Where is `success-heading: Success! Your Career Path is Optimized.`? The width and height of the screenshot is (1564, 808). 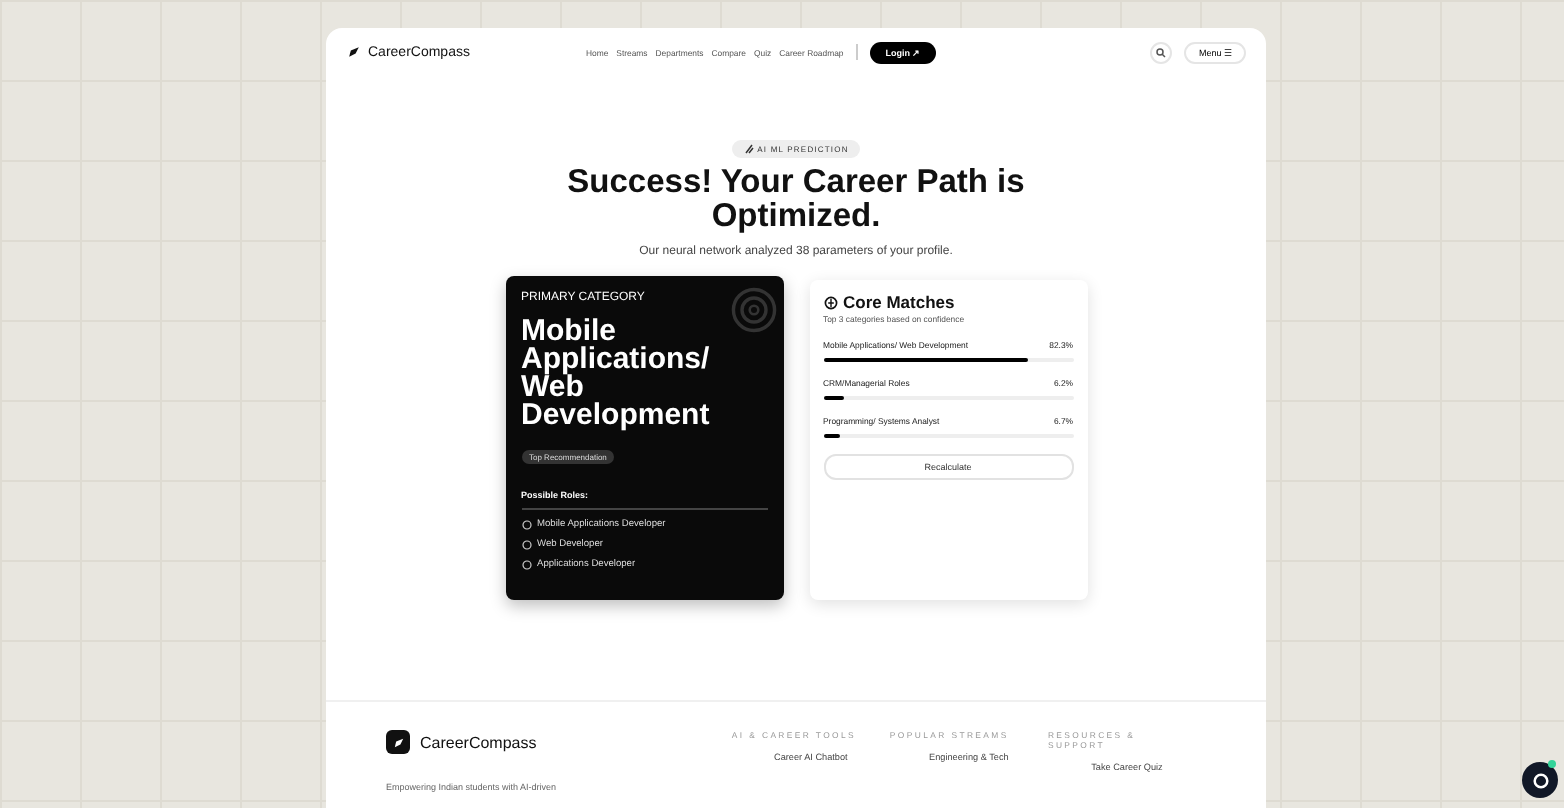
success-heading: Success! Your Career Path is Optimized. is located at coordinates (796, 200).